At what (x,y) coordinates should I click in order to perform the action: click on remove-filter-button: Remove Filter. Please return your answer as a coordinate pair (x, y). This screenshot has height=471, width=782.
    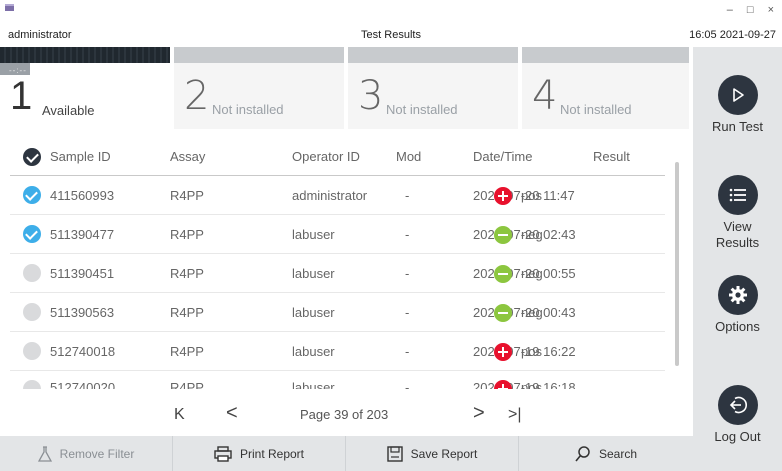
    Looking at the image, I should click on (86, 453).